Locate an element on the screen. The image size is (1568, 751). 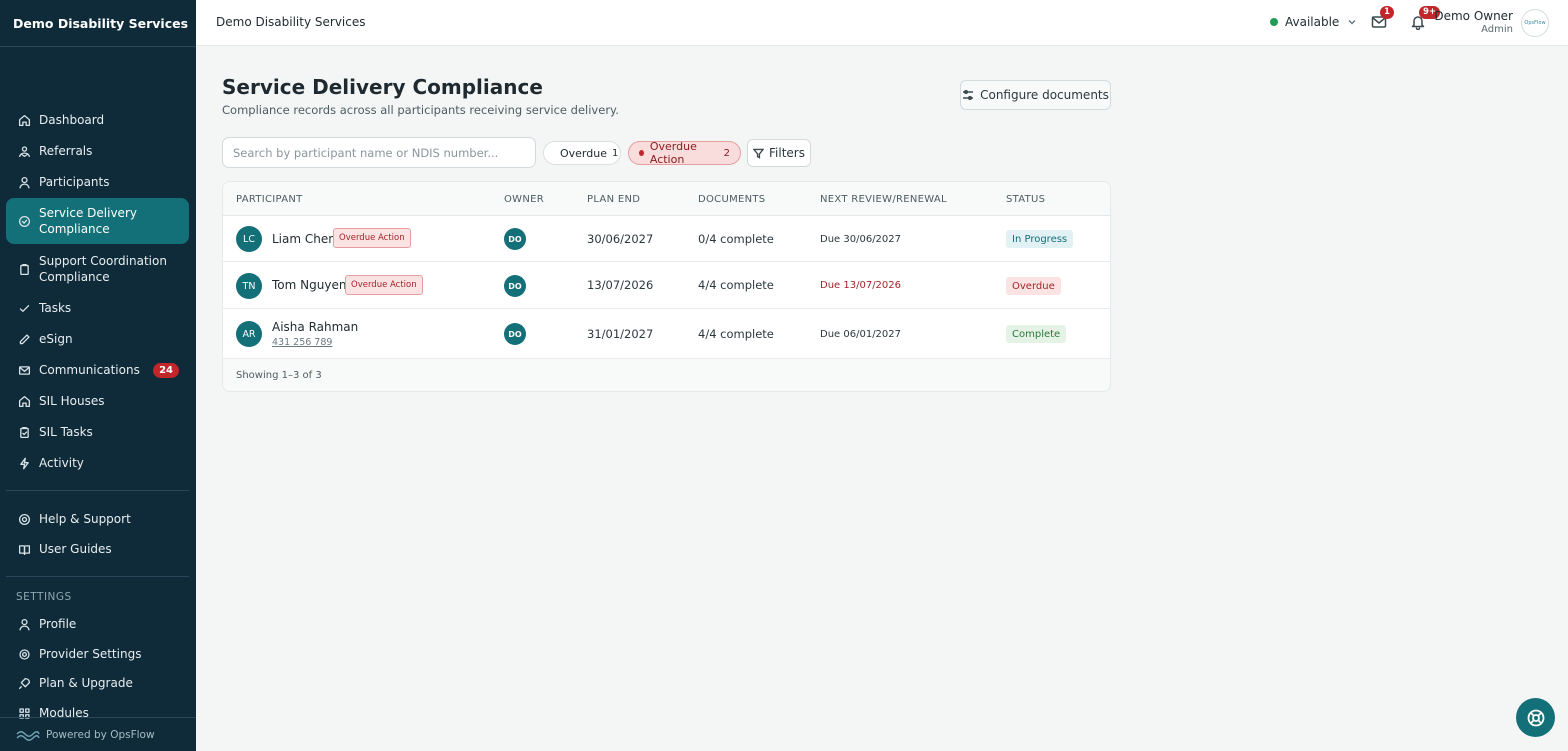
search-input is located at coordinates (379, 152).